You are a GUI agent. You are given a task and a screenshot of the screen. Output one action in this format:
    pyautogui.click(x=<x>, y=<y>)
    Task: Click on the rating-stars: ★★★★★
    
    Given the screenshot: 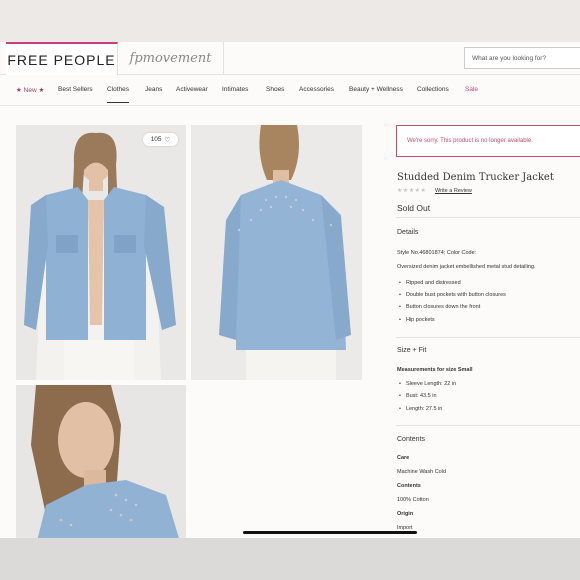 What is the action you would take?
    pyautogui.click(x=412, y=191)
    